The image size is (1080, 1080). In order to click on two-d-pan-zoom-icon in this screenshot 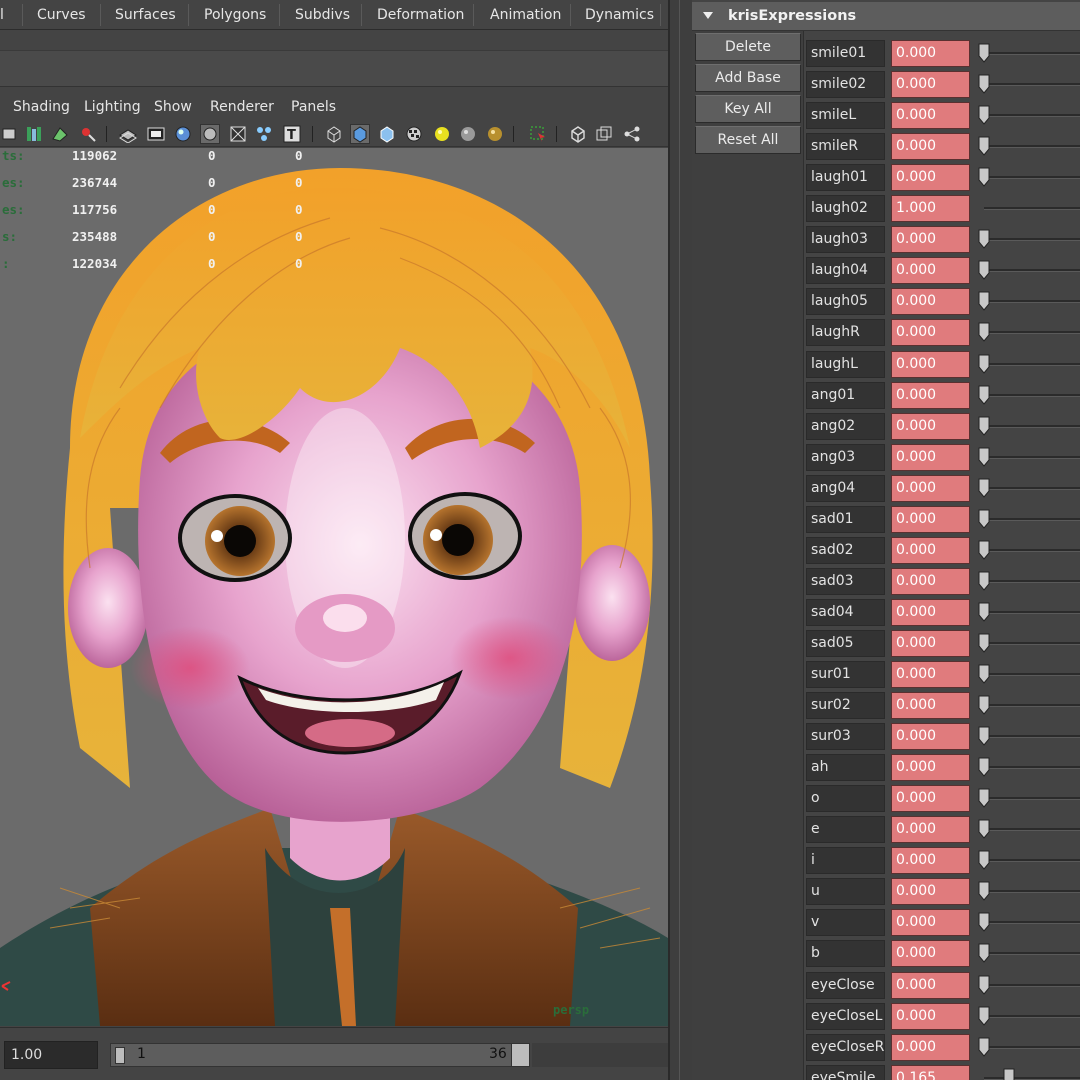, I will do `click(88, 134)`.